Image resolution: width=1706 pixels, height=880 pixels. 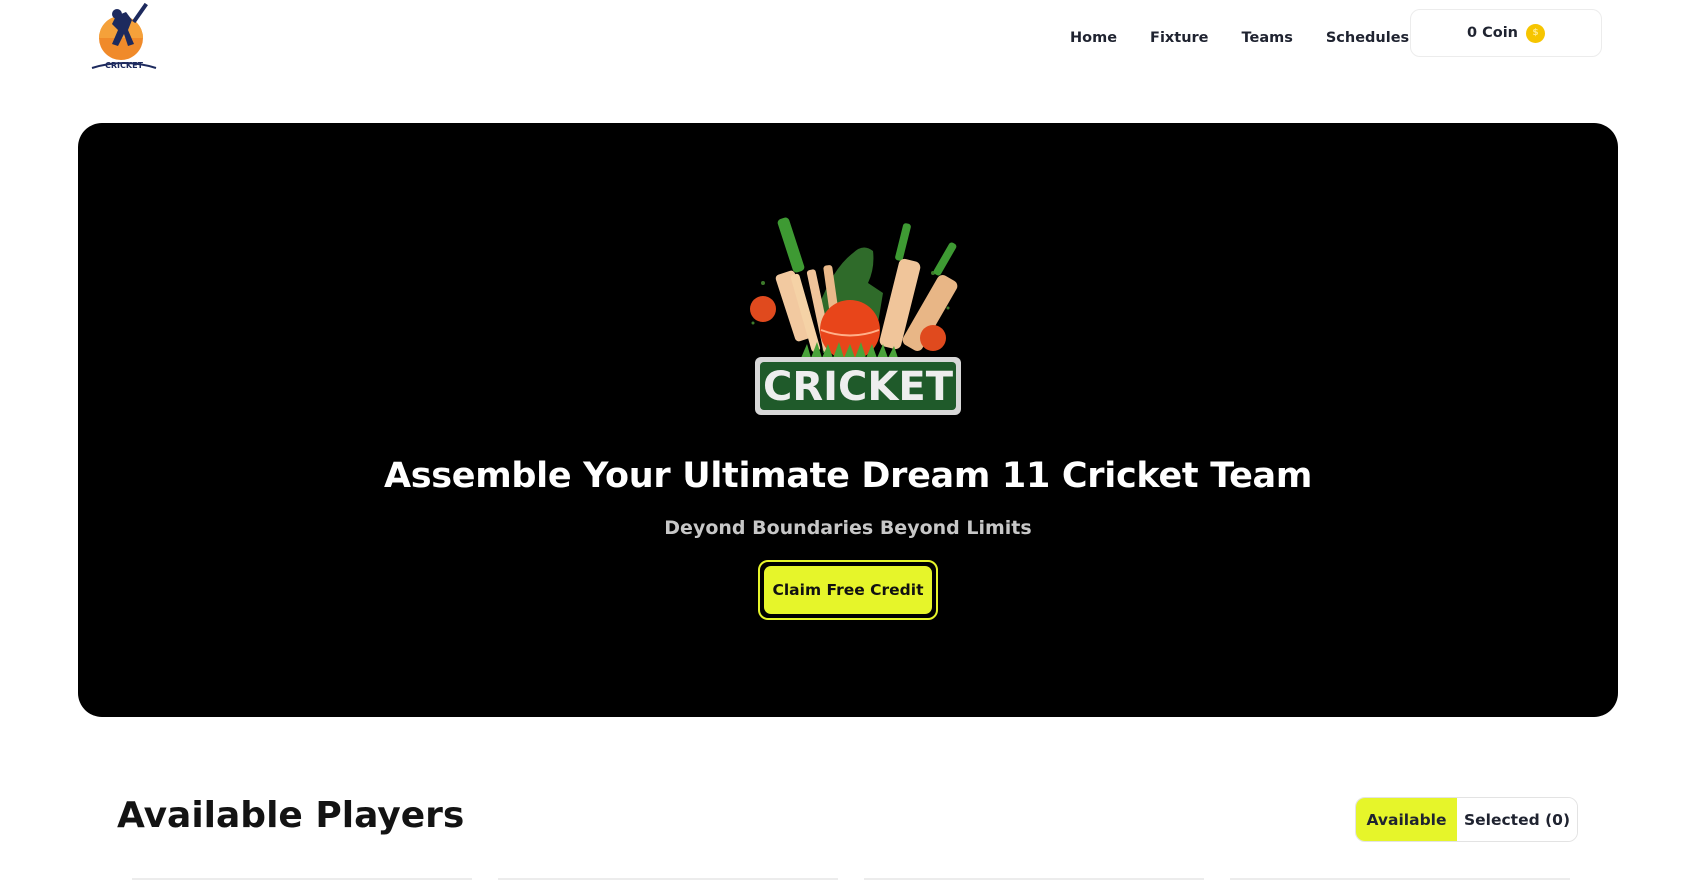 What do you see at coordinates (1517, 819) in the screenshot?
I see `tab-selected: Selected (0)` at bounding box center [1517, 819].